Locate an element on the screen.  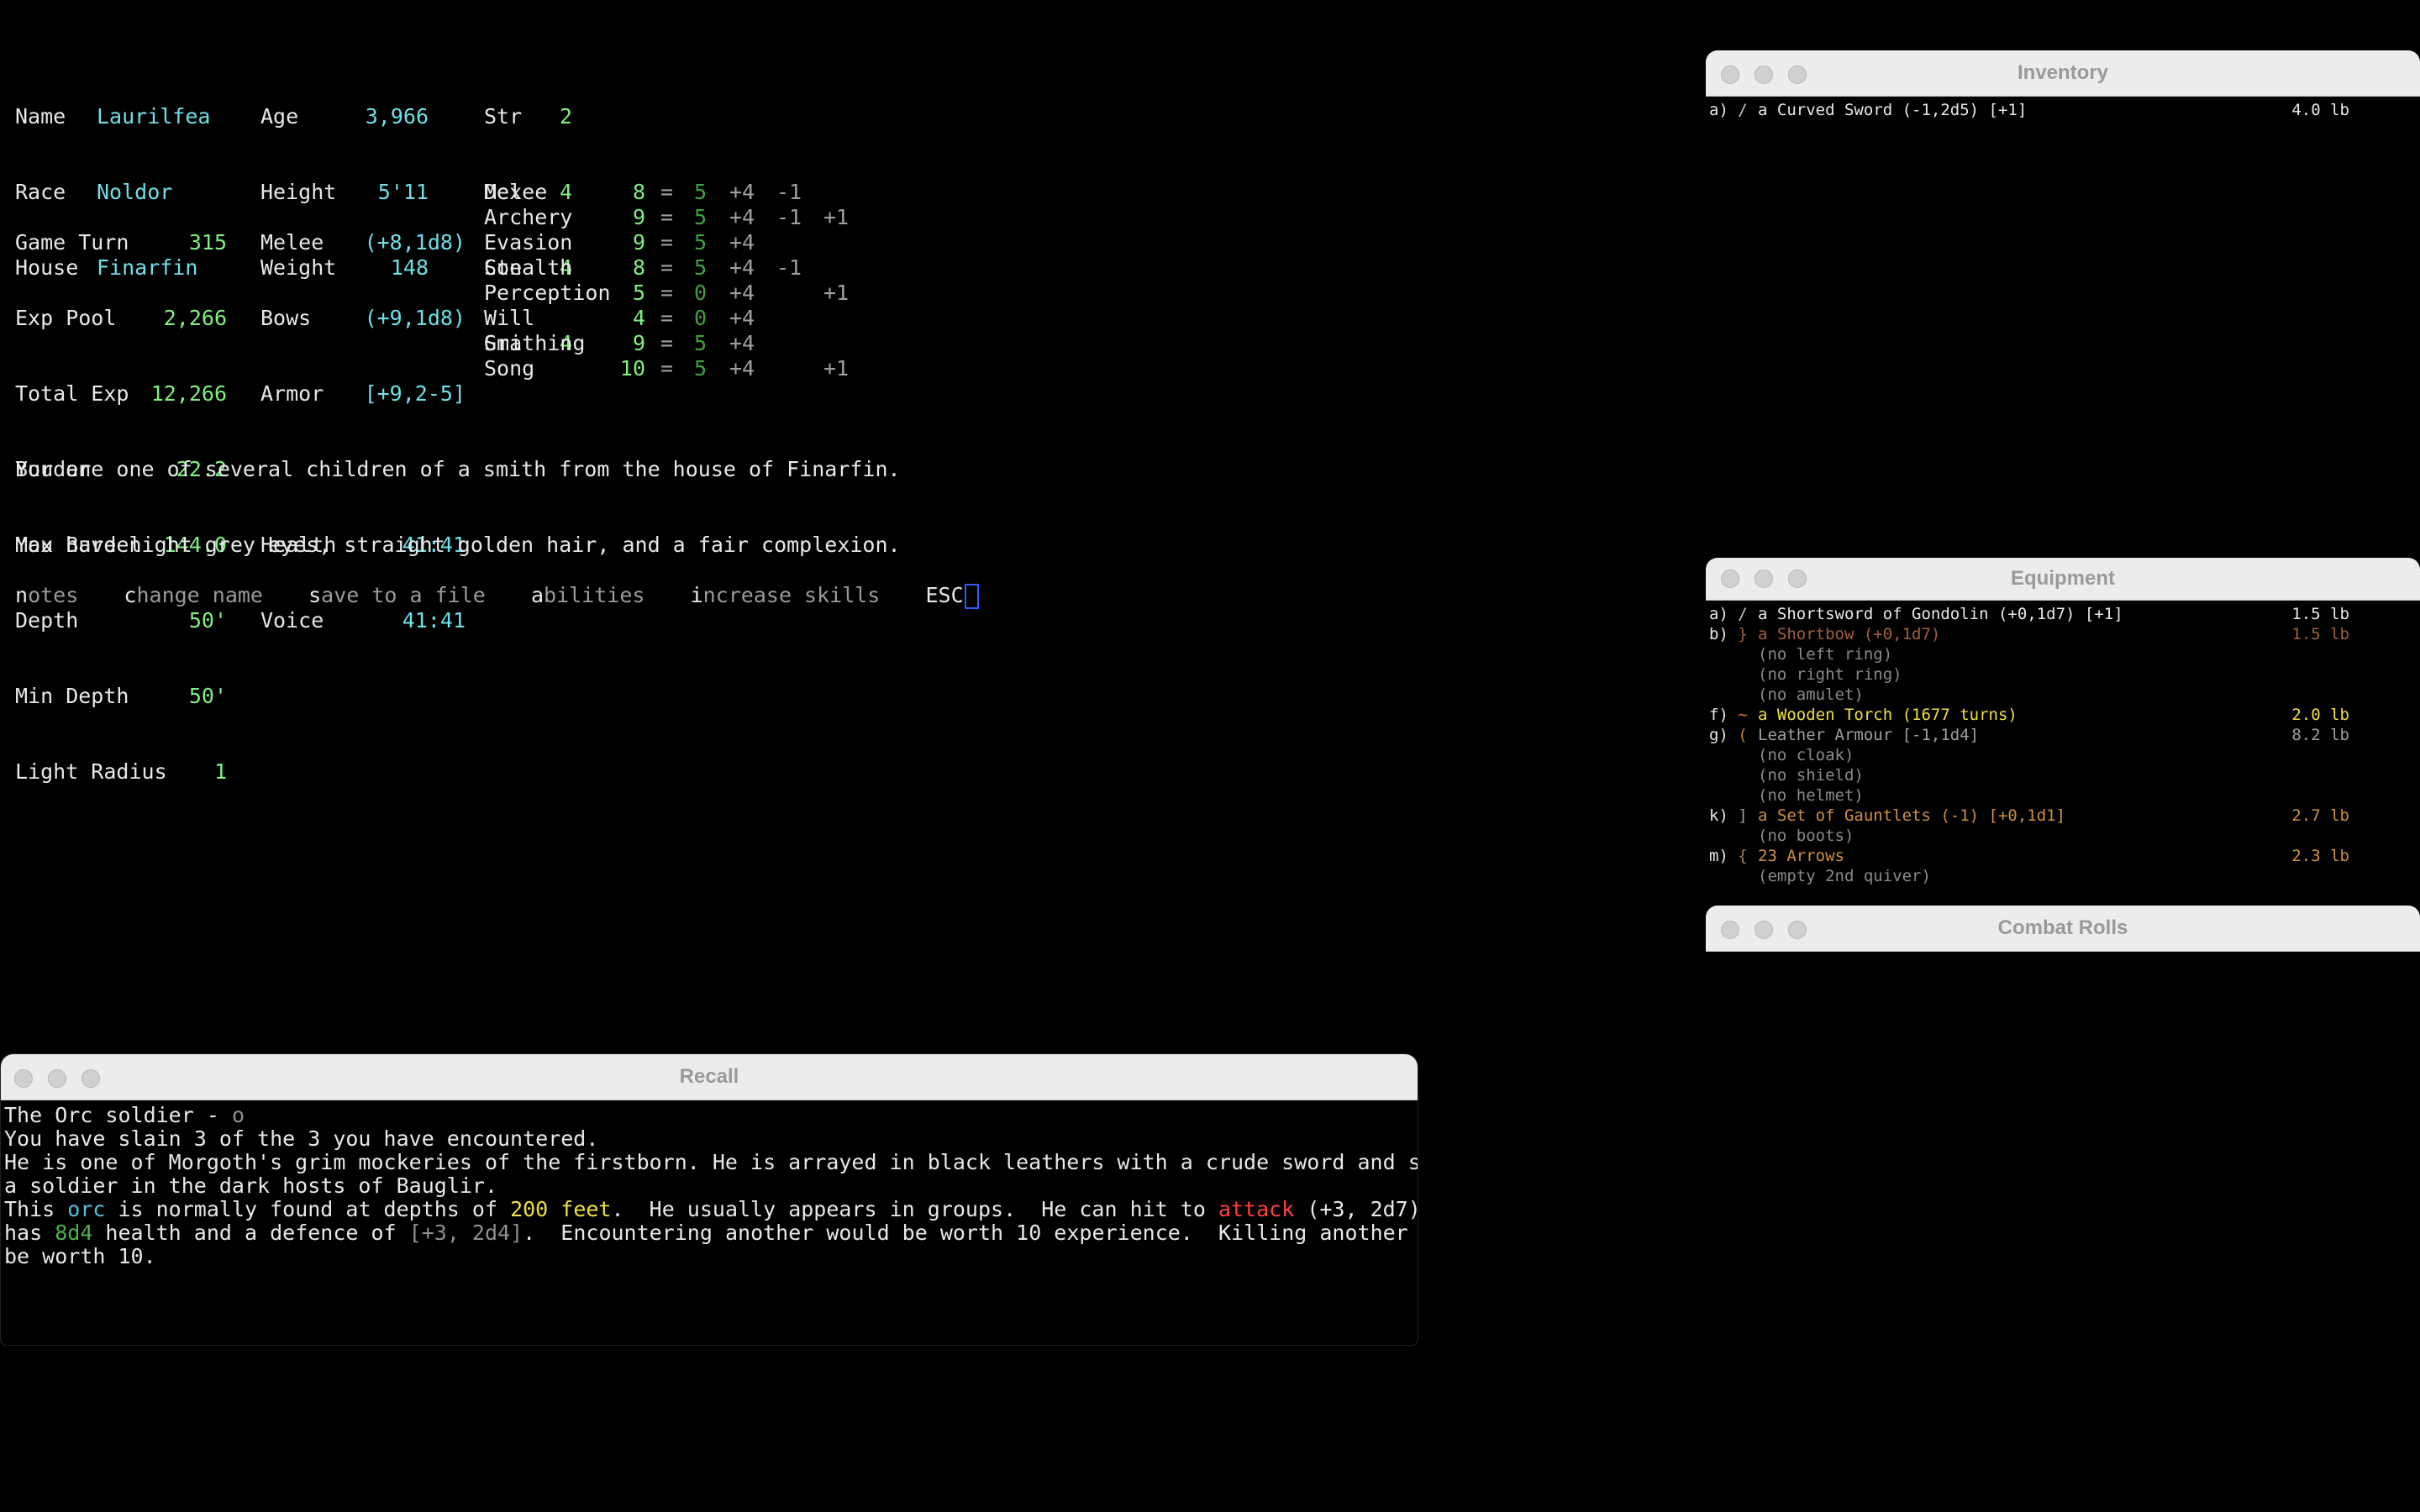
vital-row: Voice 41:41 is located at coordinates (363, 620).